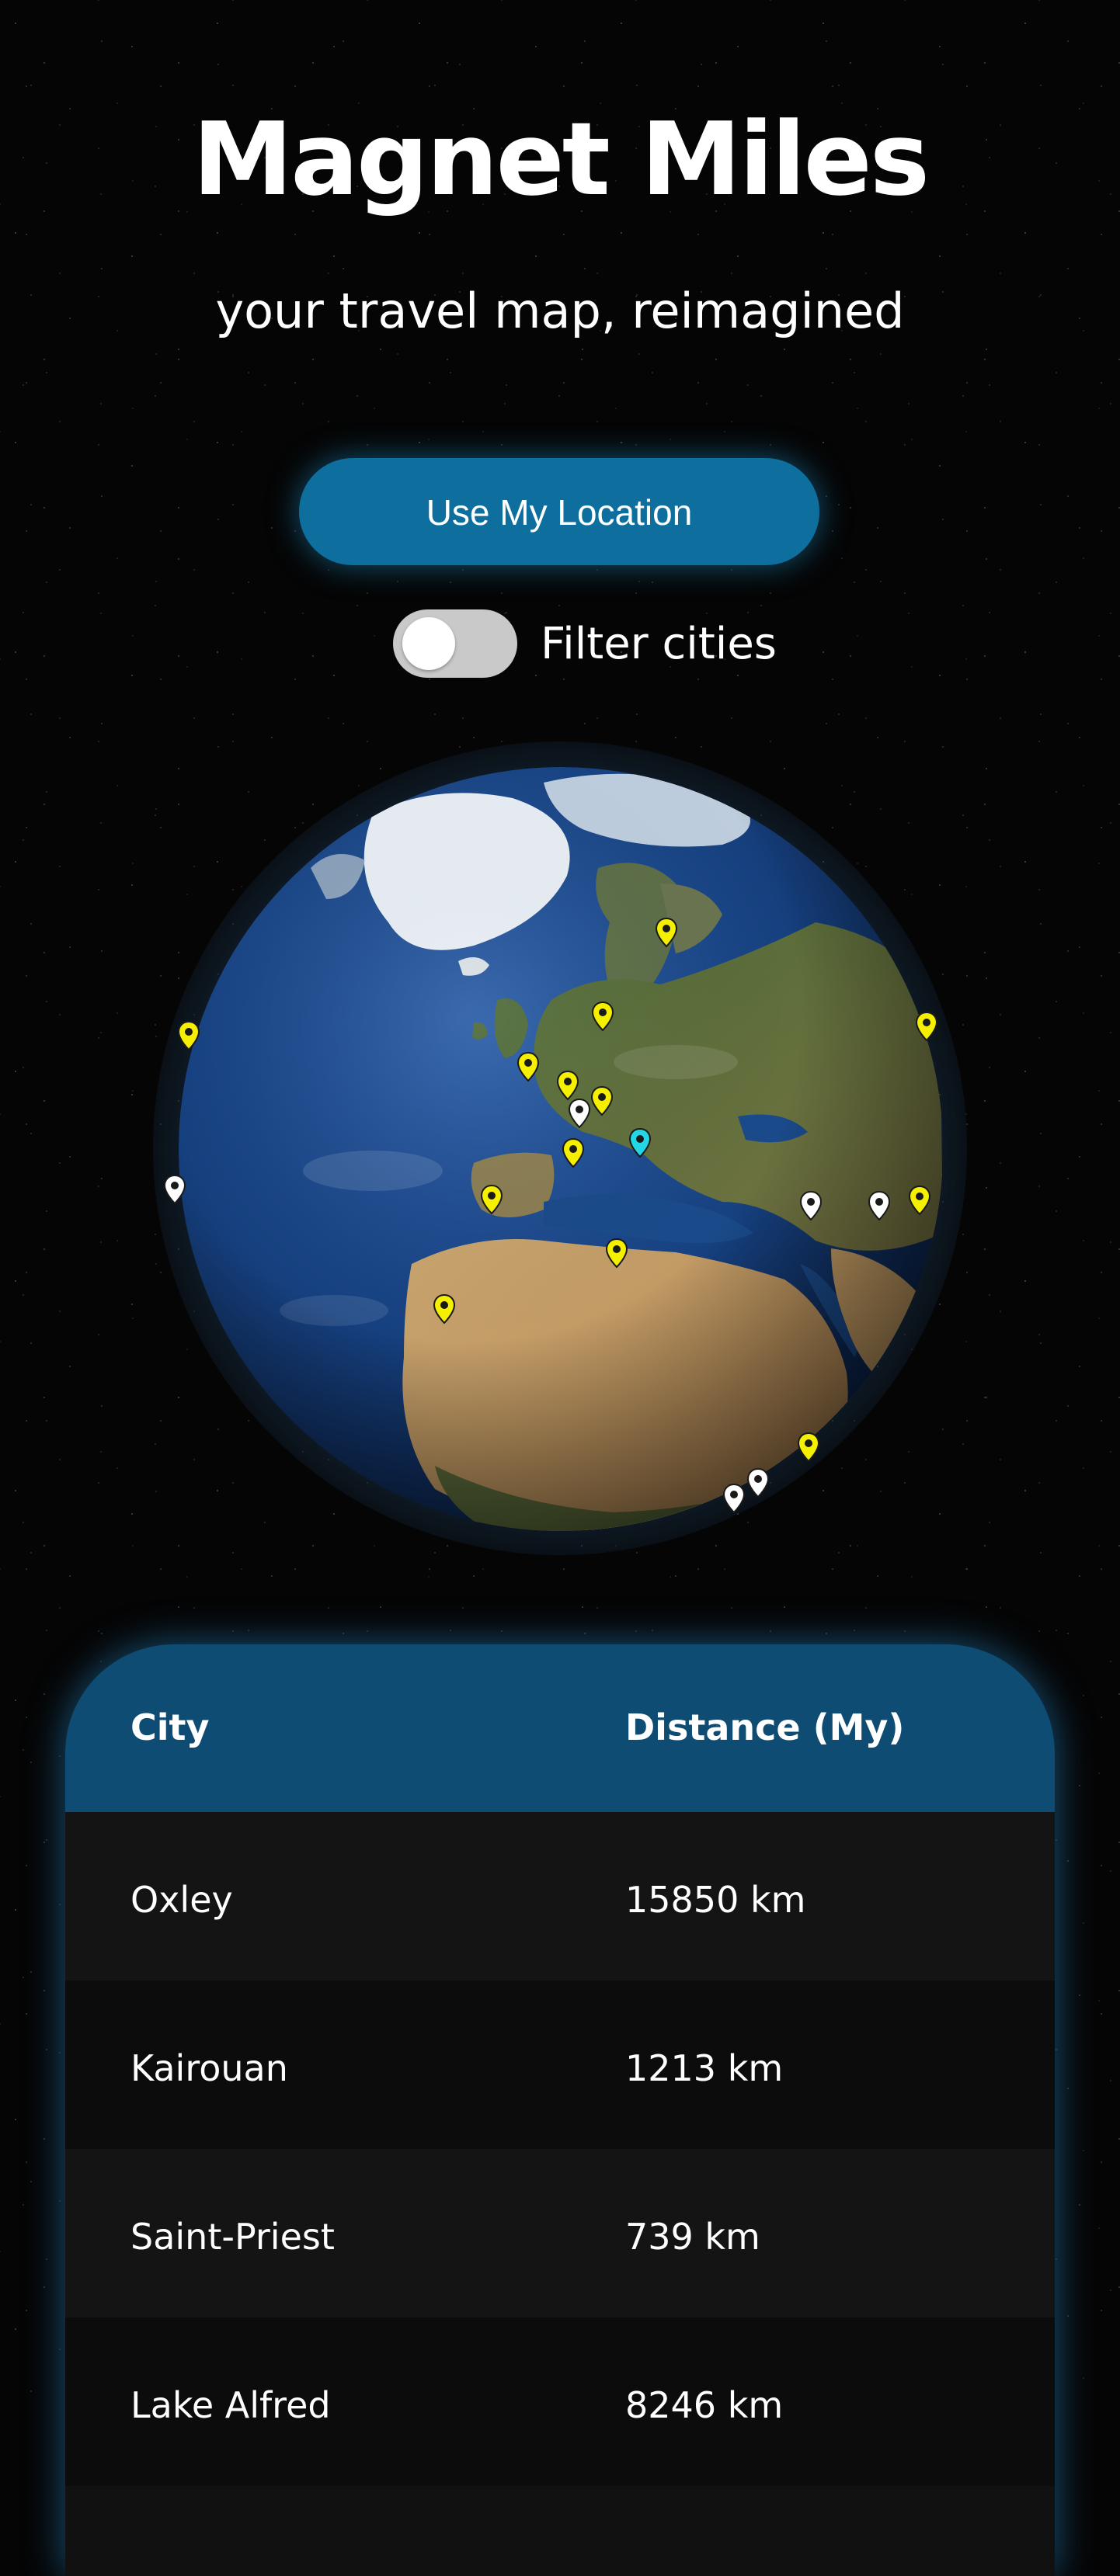 This screenshot has height=2576, width=1120. What do you see at coordinates (715, 1900) in the screenshot?
I see `distance-cell: 15850 km` at bounding box center [715, 1900].